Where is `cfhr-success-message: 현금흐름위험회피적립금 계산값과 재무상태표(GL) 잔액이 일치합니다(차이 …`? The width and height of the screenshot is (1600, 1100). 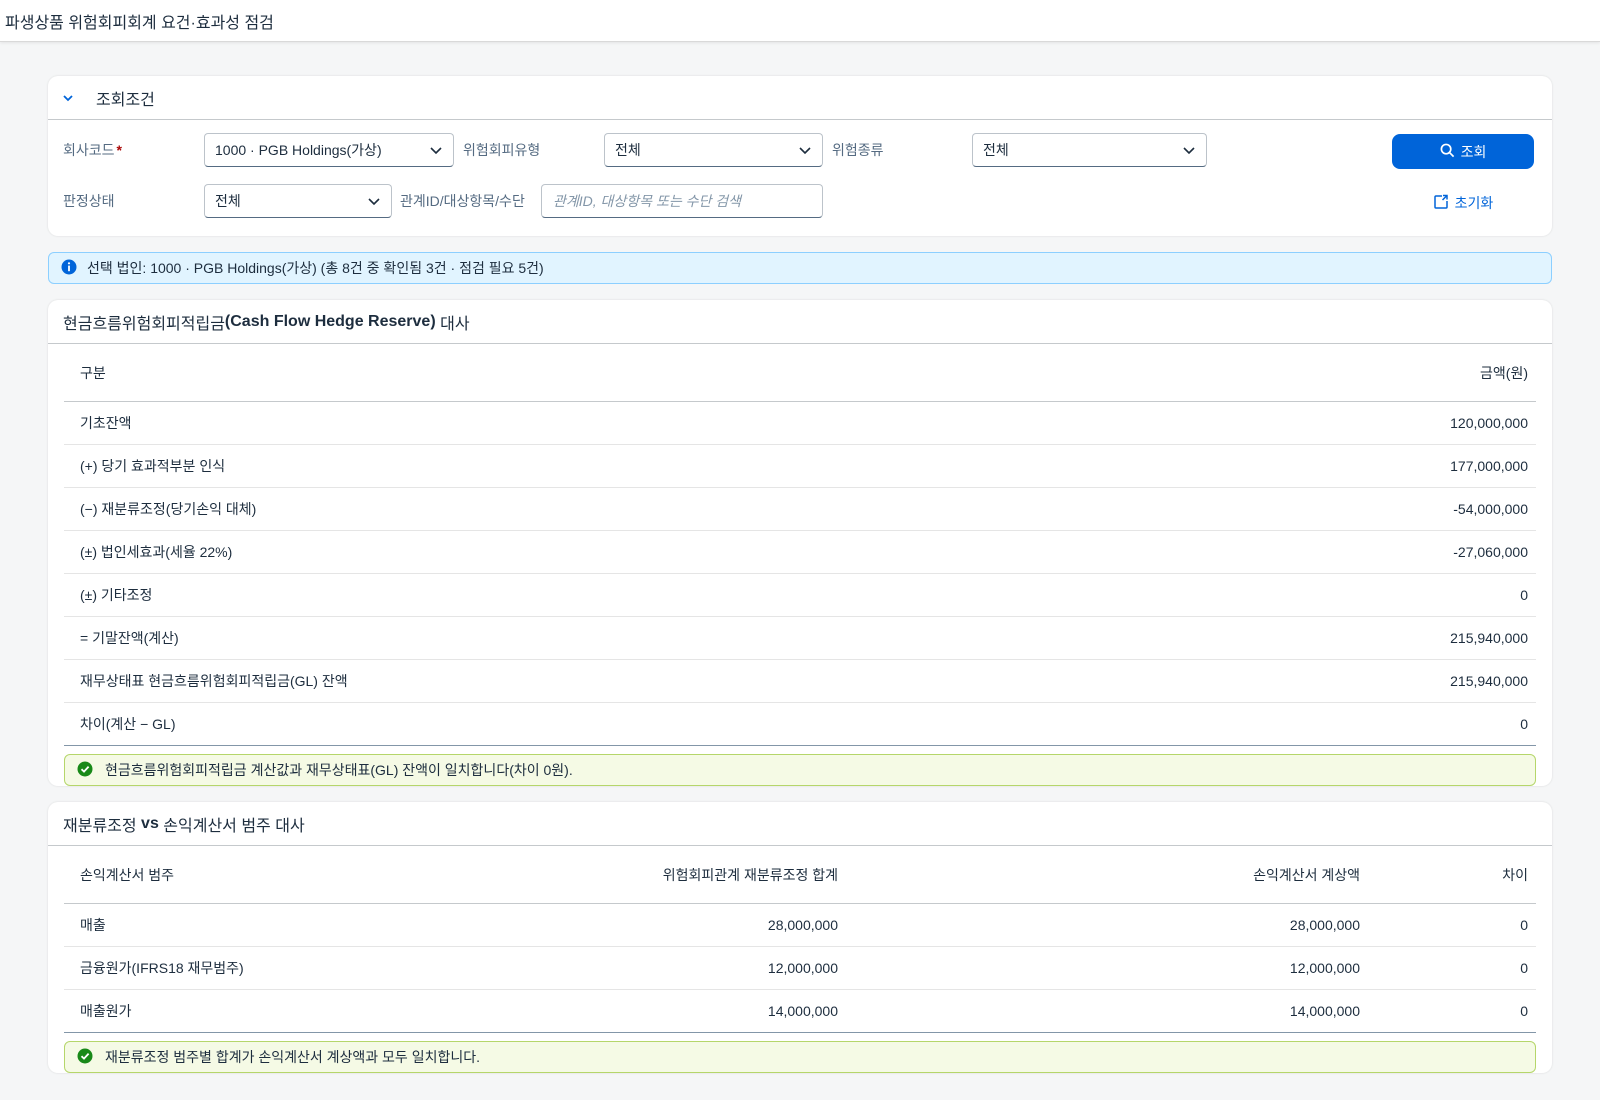 cfhr-success-message: 현금흐름위험회피적립금 계산값과 재무상태표(GL) 잔액이 일치합니다(차이 … is located at coordinates (800, 770).